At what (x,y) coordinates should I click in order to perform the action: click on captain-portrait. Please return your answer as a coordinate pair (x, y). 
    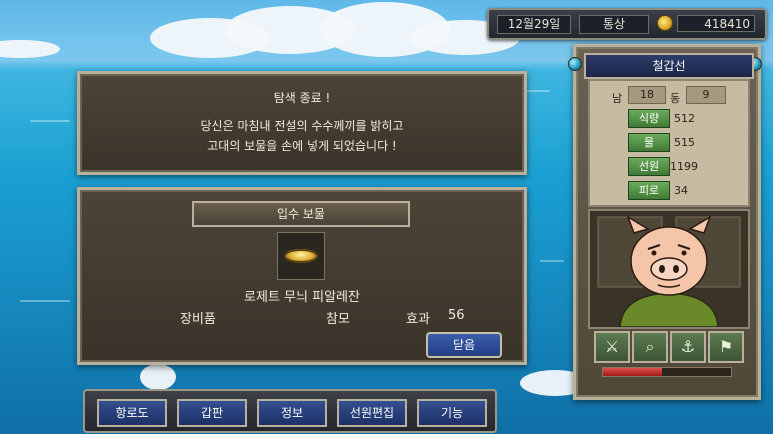
    Looking at the image, I should click on (669, 269).